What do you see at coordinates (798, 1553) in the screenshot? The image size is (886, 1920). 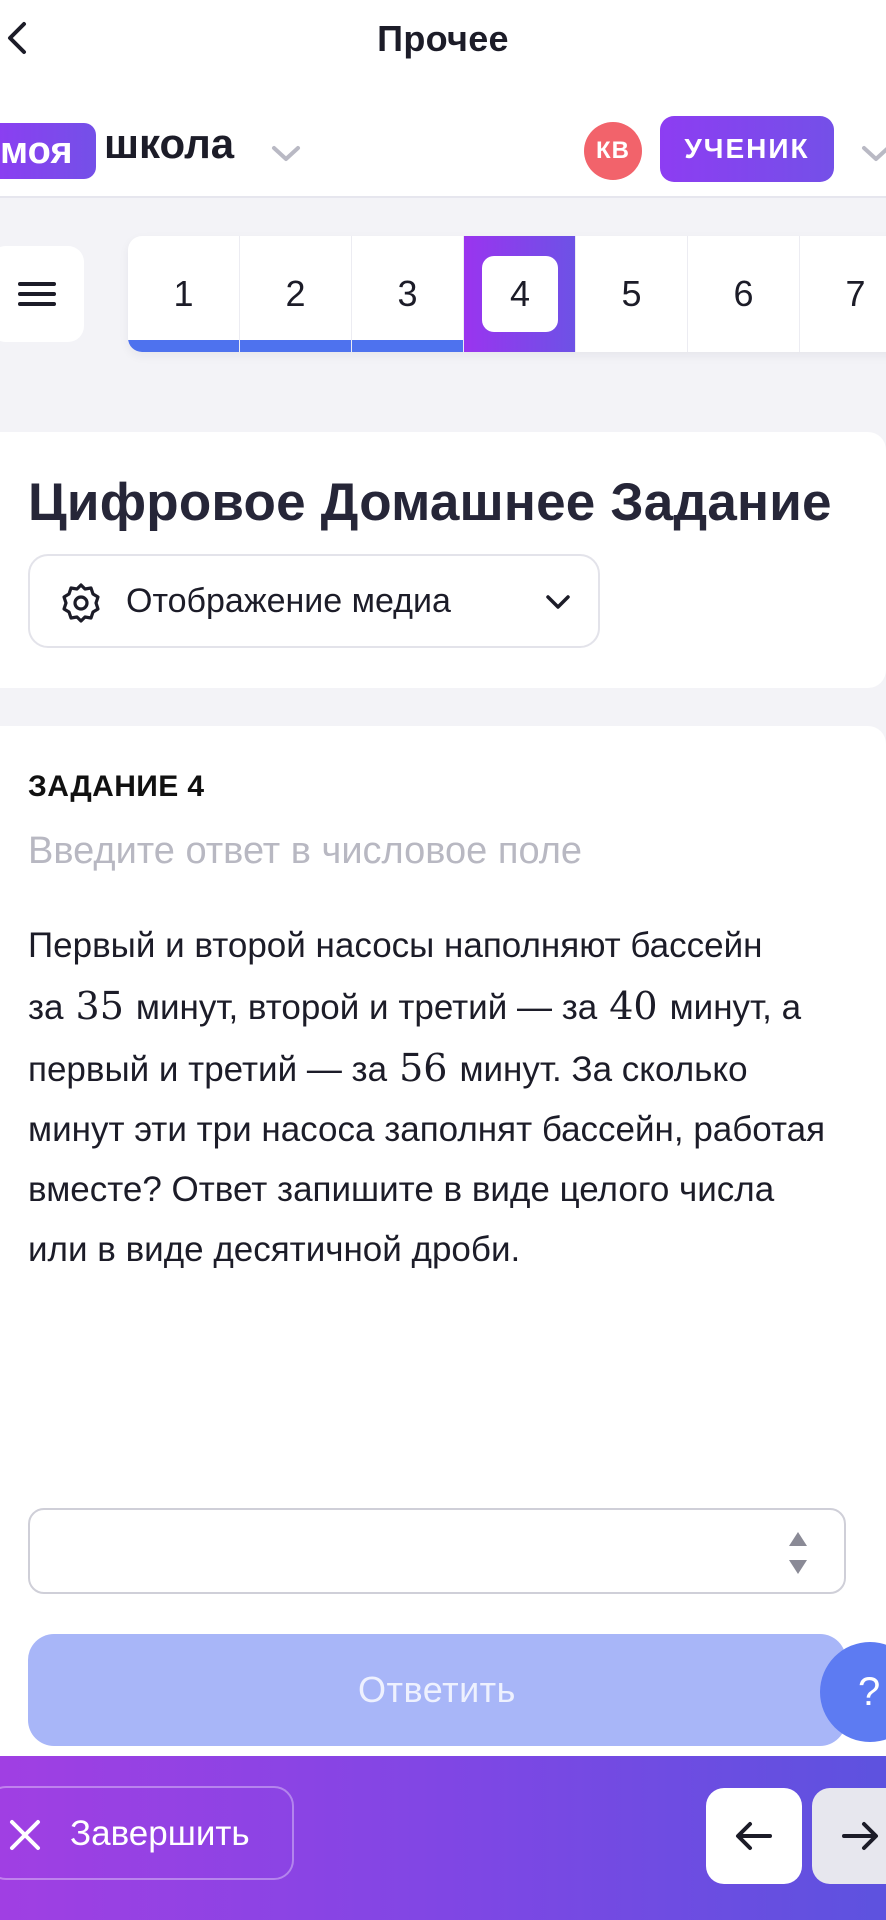 I see `number-stepper-icon` at bounding box center [798, 1553].